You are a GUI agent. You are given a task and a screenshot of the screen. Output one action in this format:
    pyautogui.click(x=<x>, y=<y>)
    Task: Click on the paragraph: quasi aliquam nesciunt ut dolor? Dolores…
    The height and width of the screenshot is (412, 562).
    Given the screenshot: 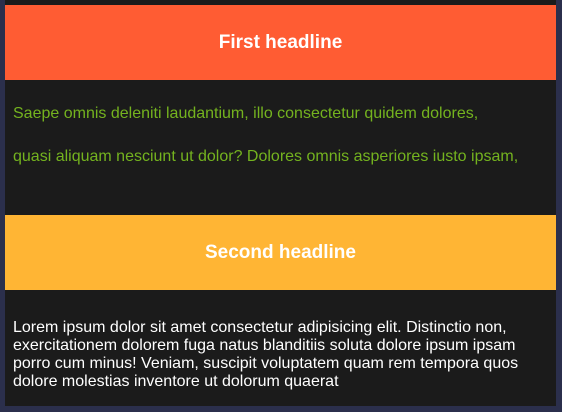 What is the action you would take?
    pyautogui.click(x=266, y=156)
    